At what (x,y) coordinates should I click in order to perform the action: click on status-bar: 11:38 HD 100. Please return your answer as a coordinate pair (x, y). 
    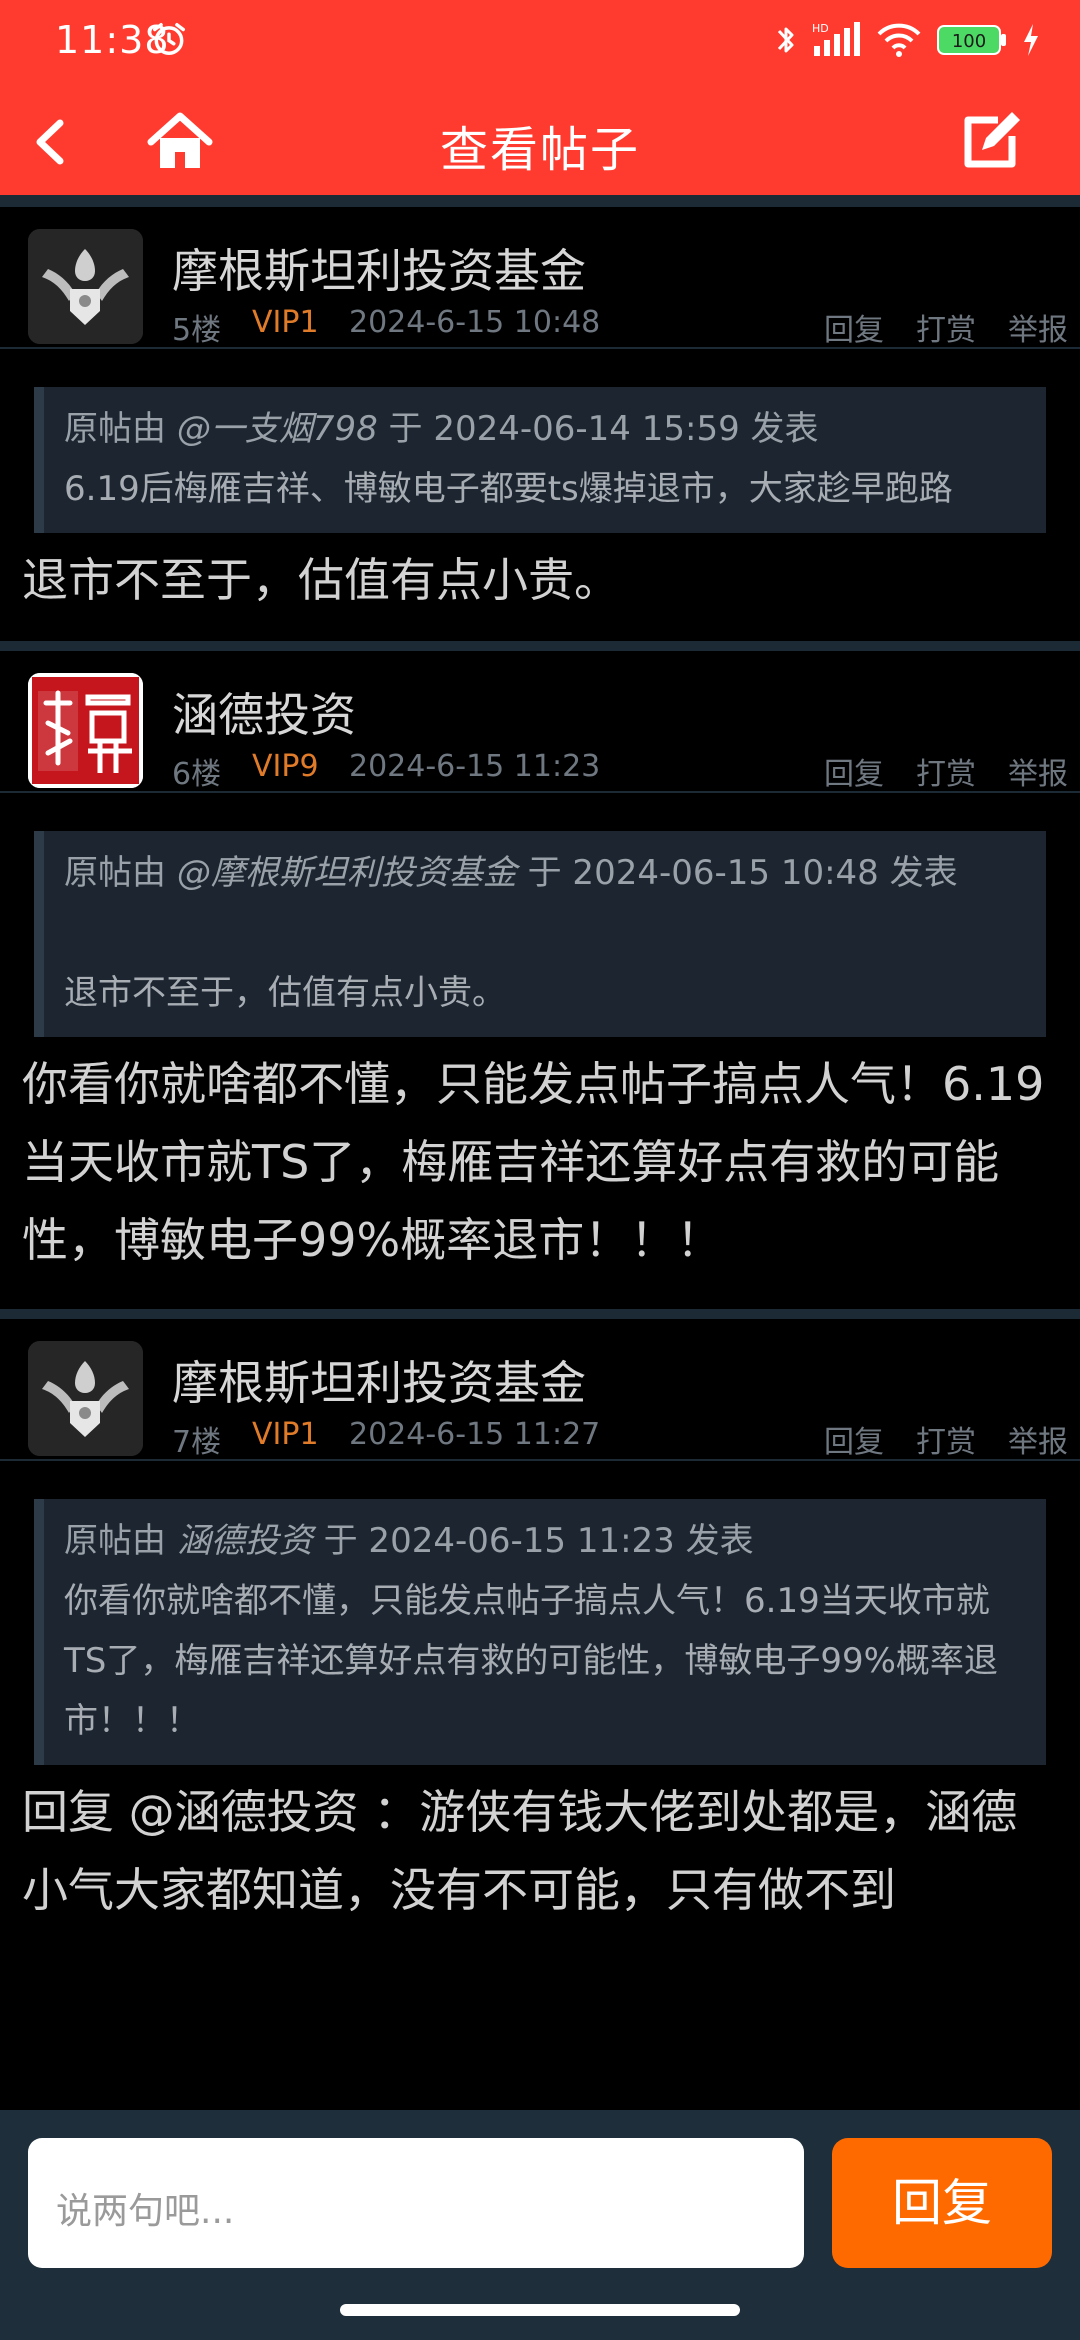
    Looking at the image, I should click on (540, 41).